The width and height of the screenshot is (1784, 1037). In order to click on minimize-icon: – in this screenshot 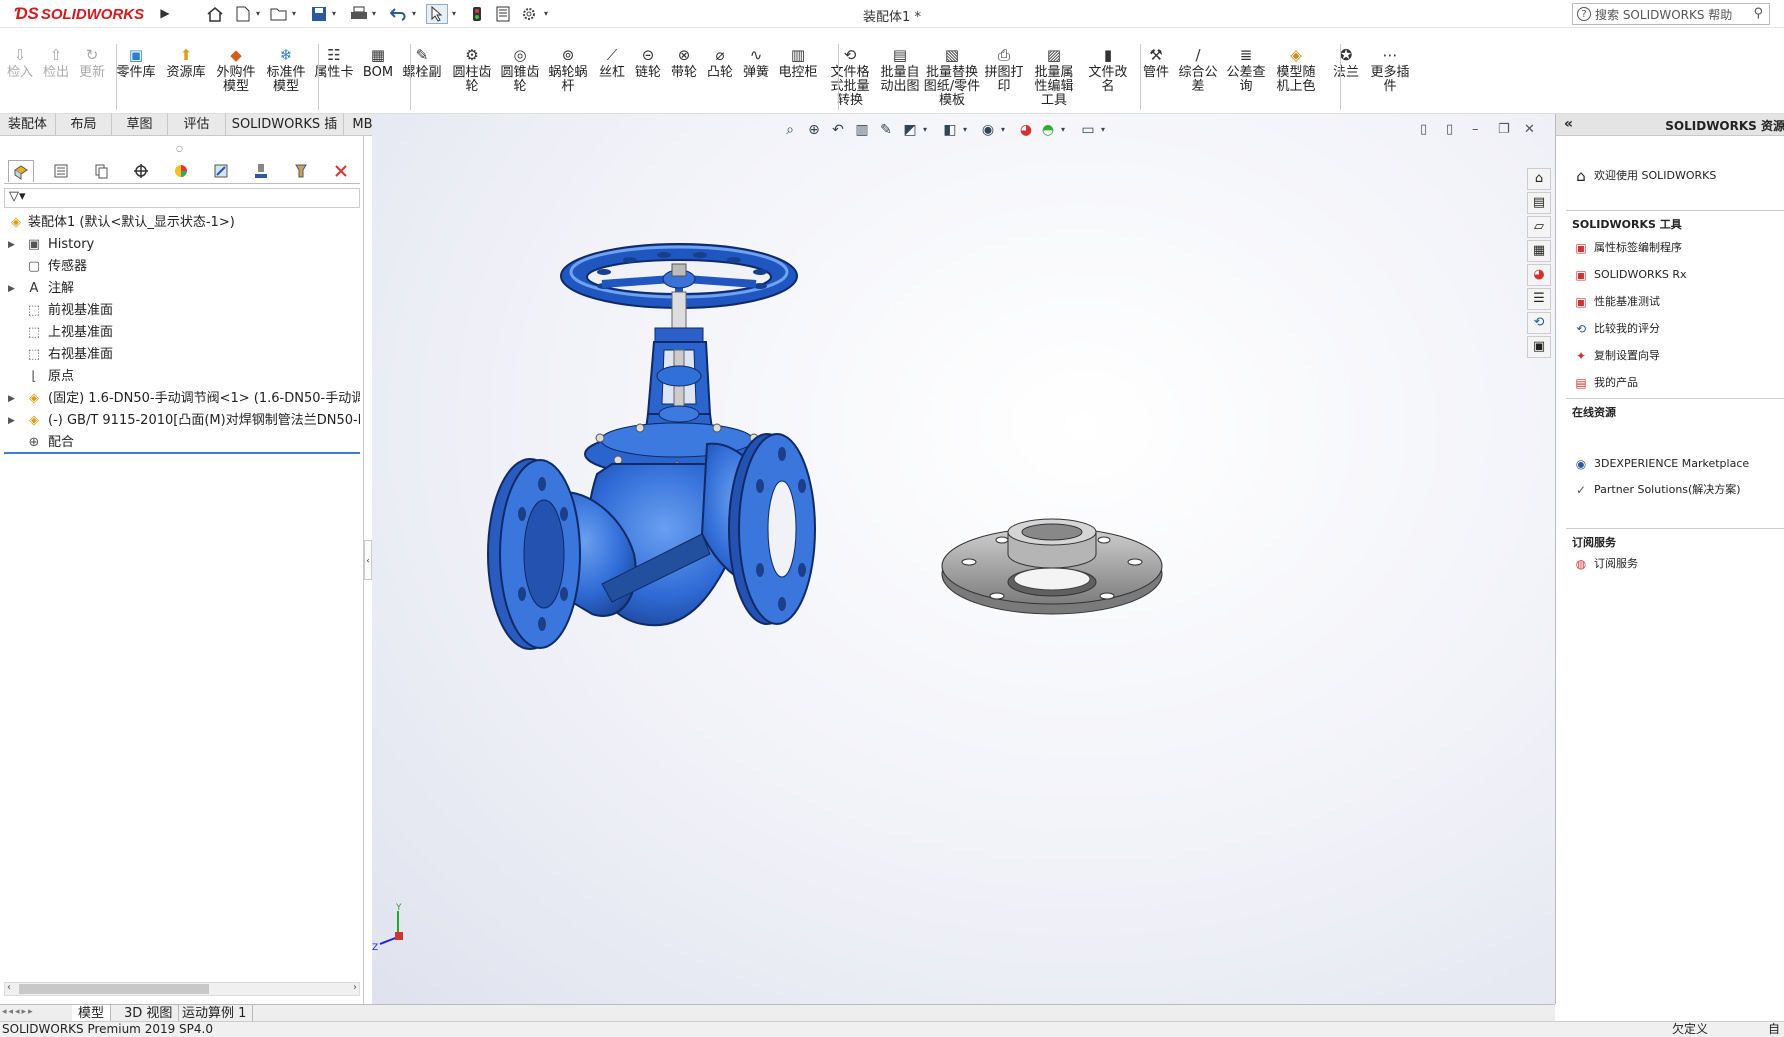, I will do `click(1475, 129)`.